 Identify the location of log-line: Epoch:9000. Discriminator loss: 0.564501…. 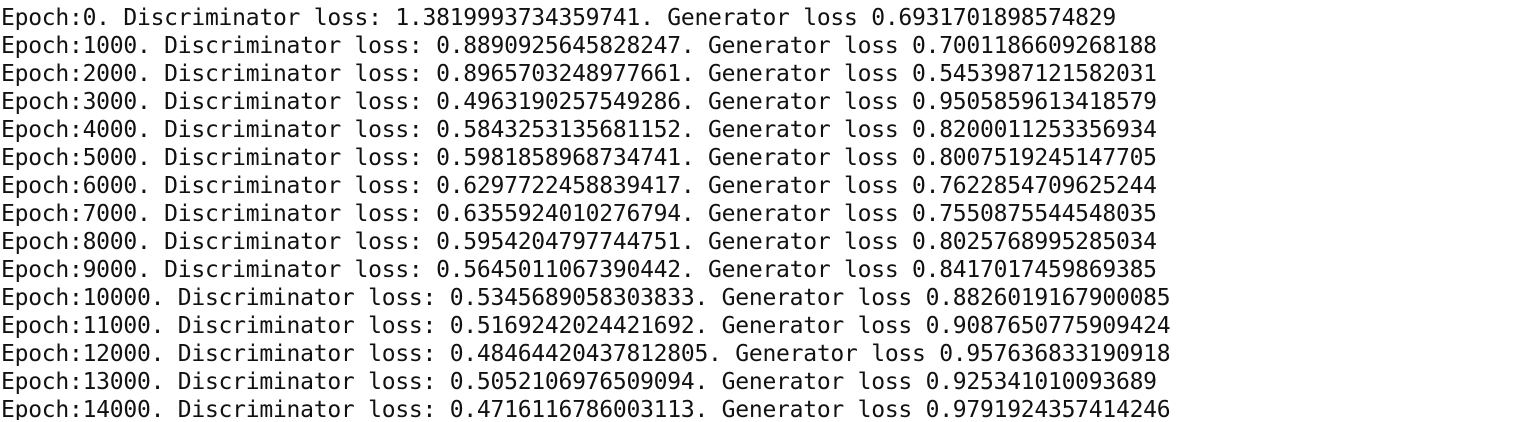
(579, 270).